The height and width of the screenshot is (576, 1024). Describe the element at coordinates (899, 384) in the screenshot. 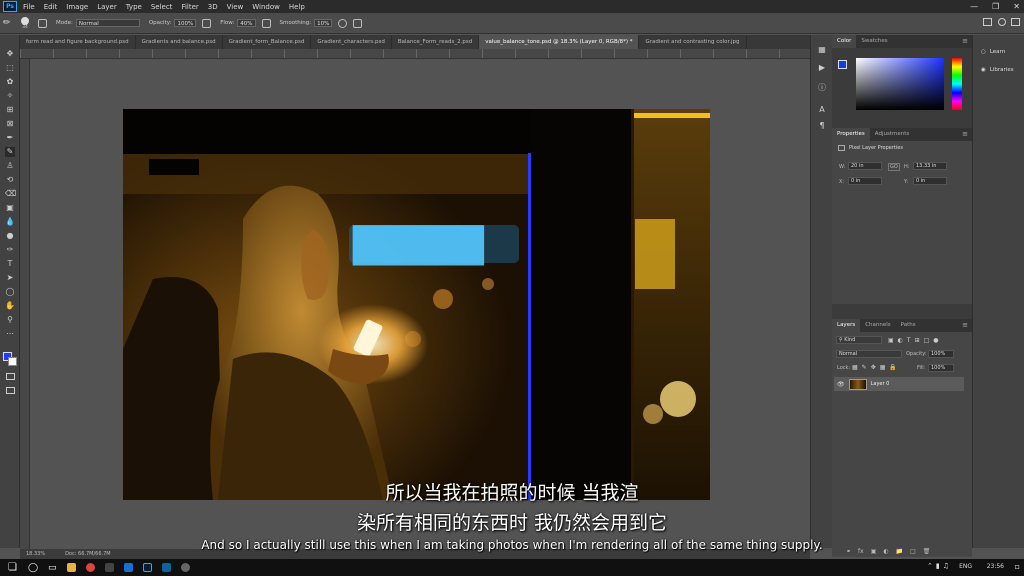

I see `layer-row: 👁 Layer 0` at that location.